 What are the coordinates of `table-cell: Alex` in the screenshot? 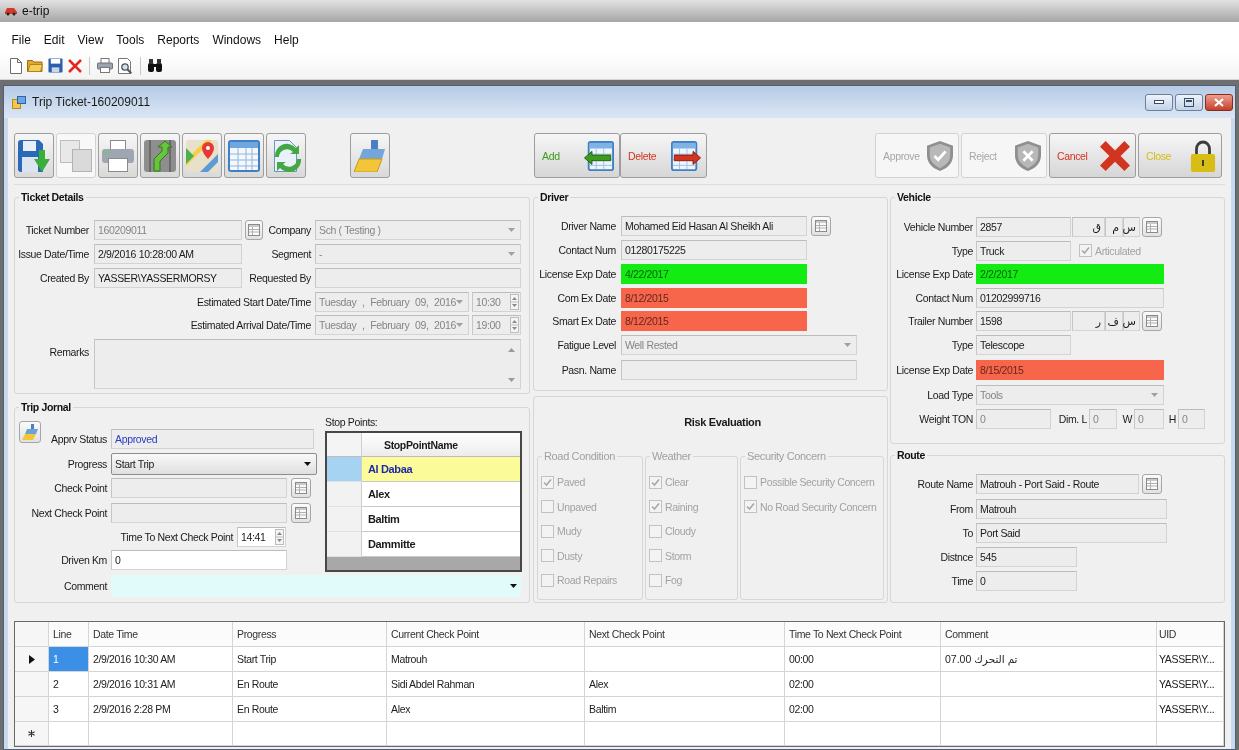 It's located at (441, 494).